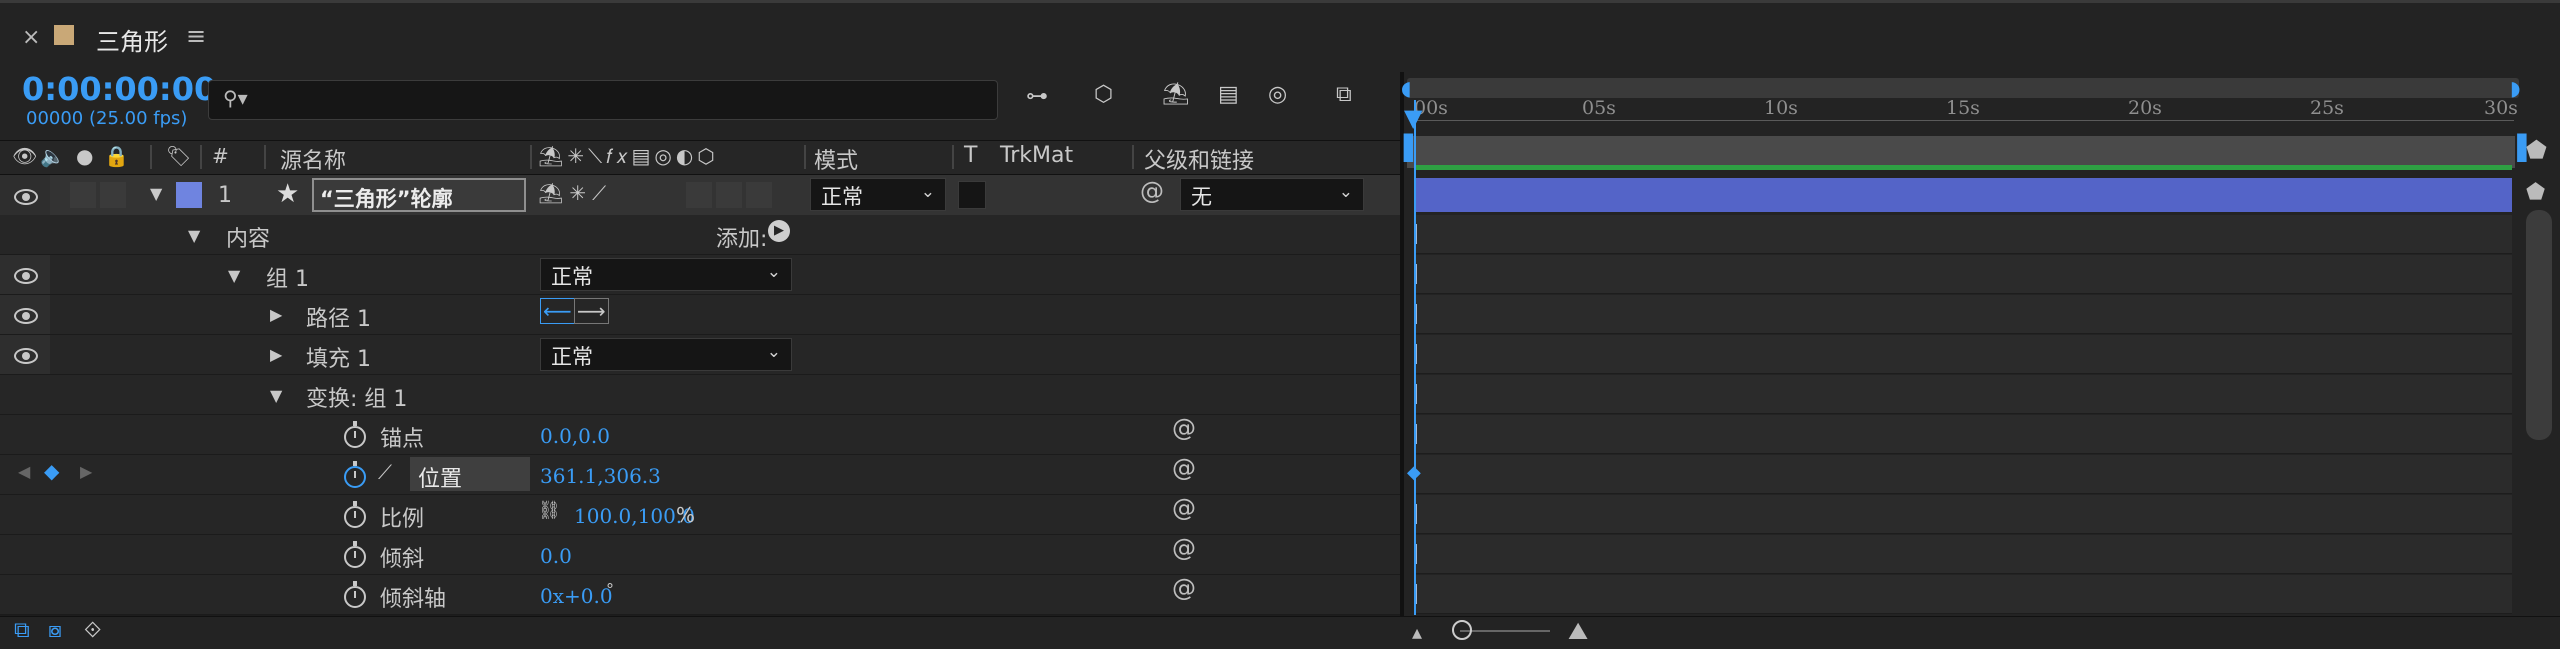  Describe the element at coordinates (313, 159) in the screenshot. I see `column-source-name: 源名称` at that location.